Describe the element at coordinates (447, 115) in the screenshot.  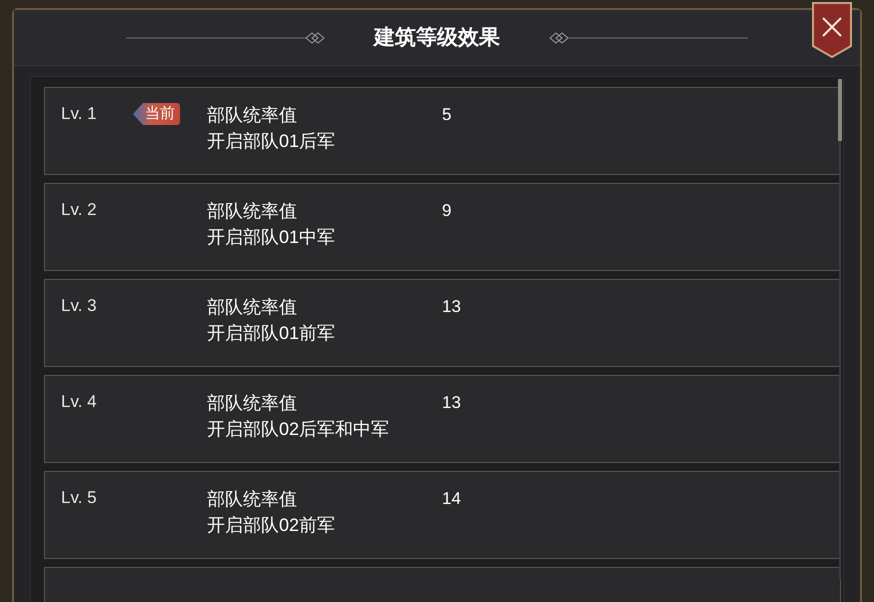
I see `effect-value: 5` at that location.